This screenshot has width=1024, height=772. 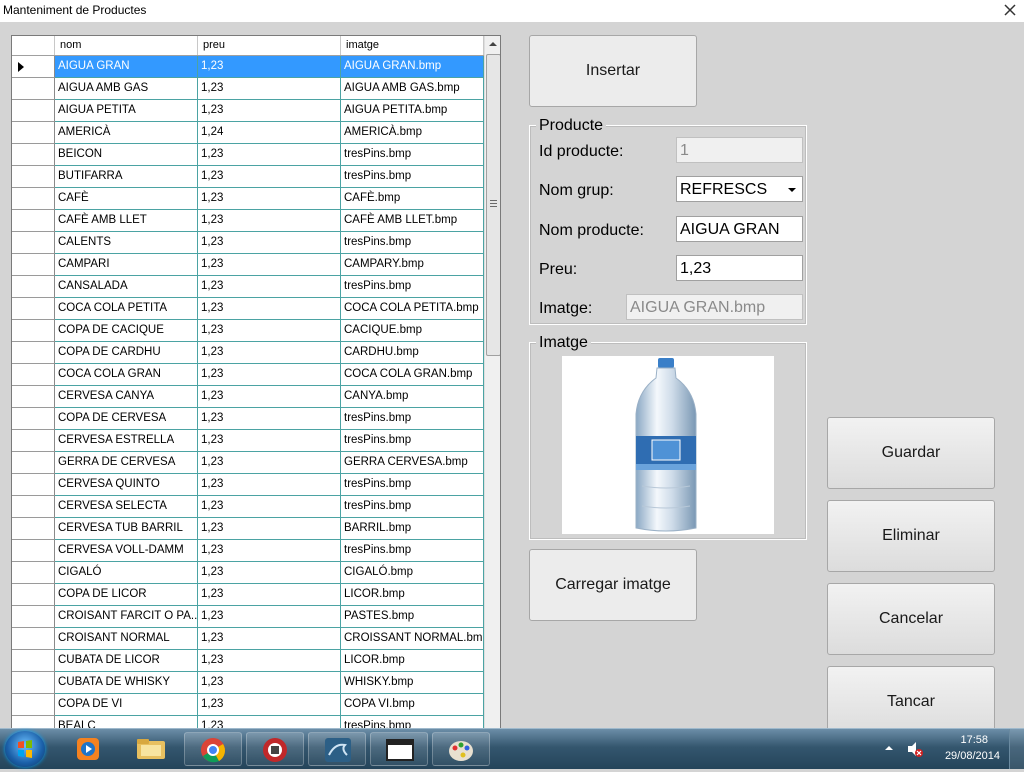 I want to click on cell-imatge: COCA COLA GRAN.bmp, so click(x=412, y=375).